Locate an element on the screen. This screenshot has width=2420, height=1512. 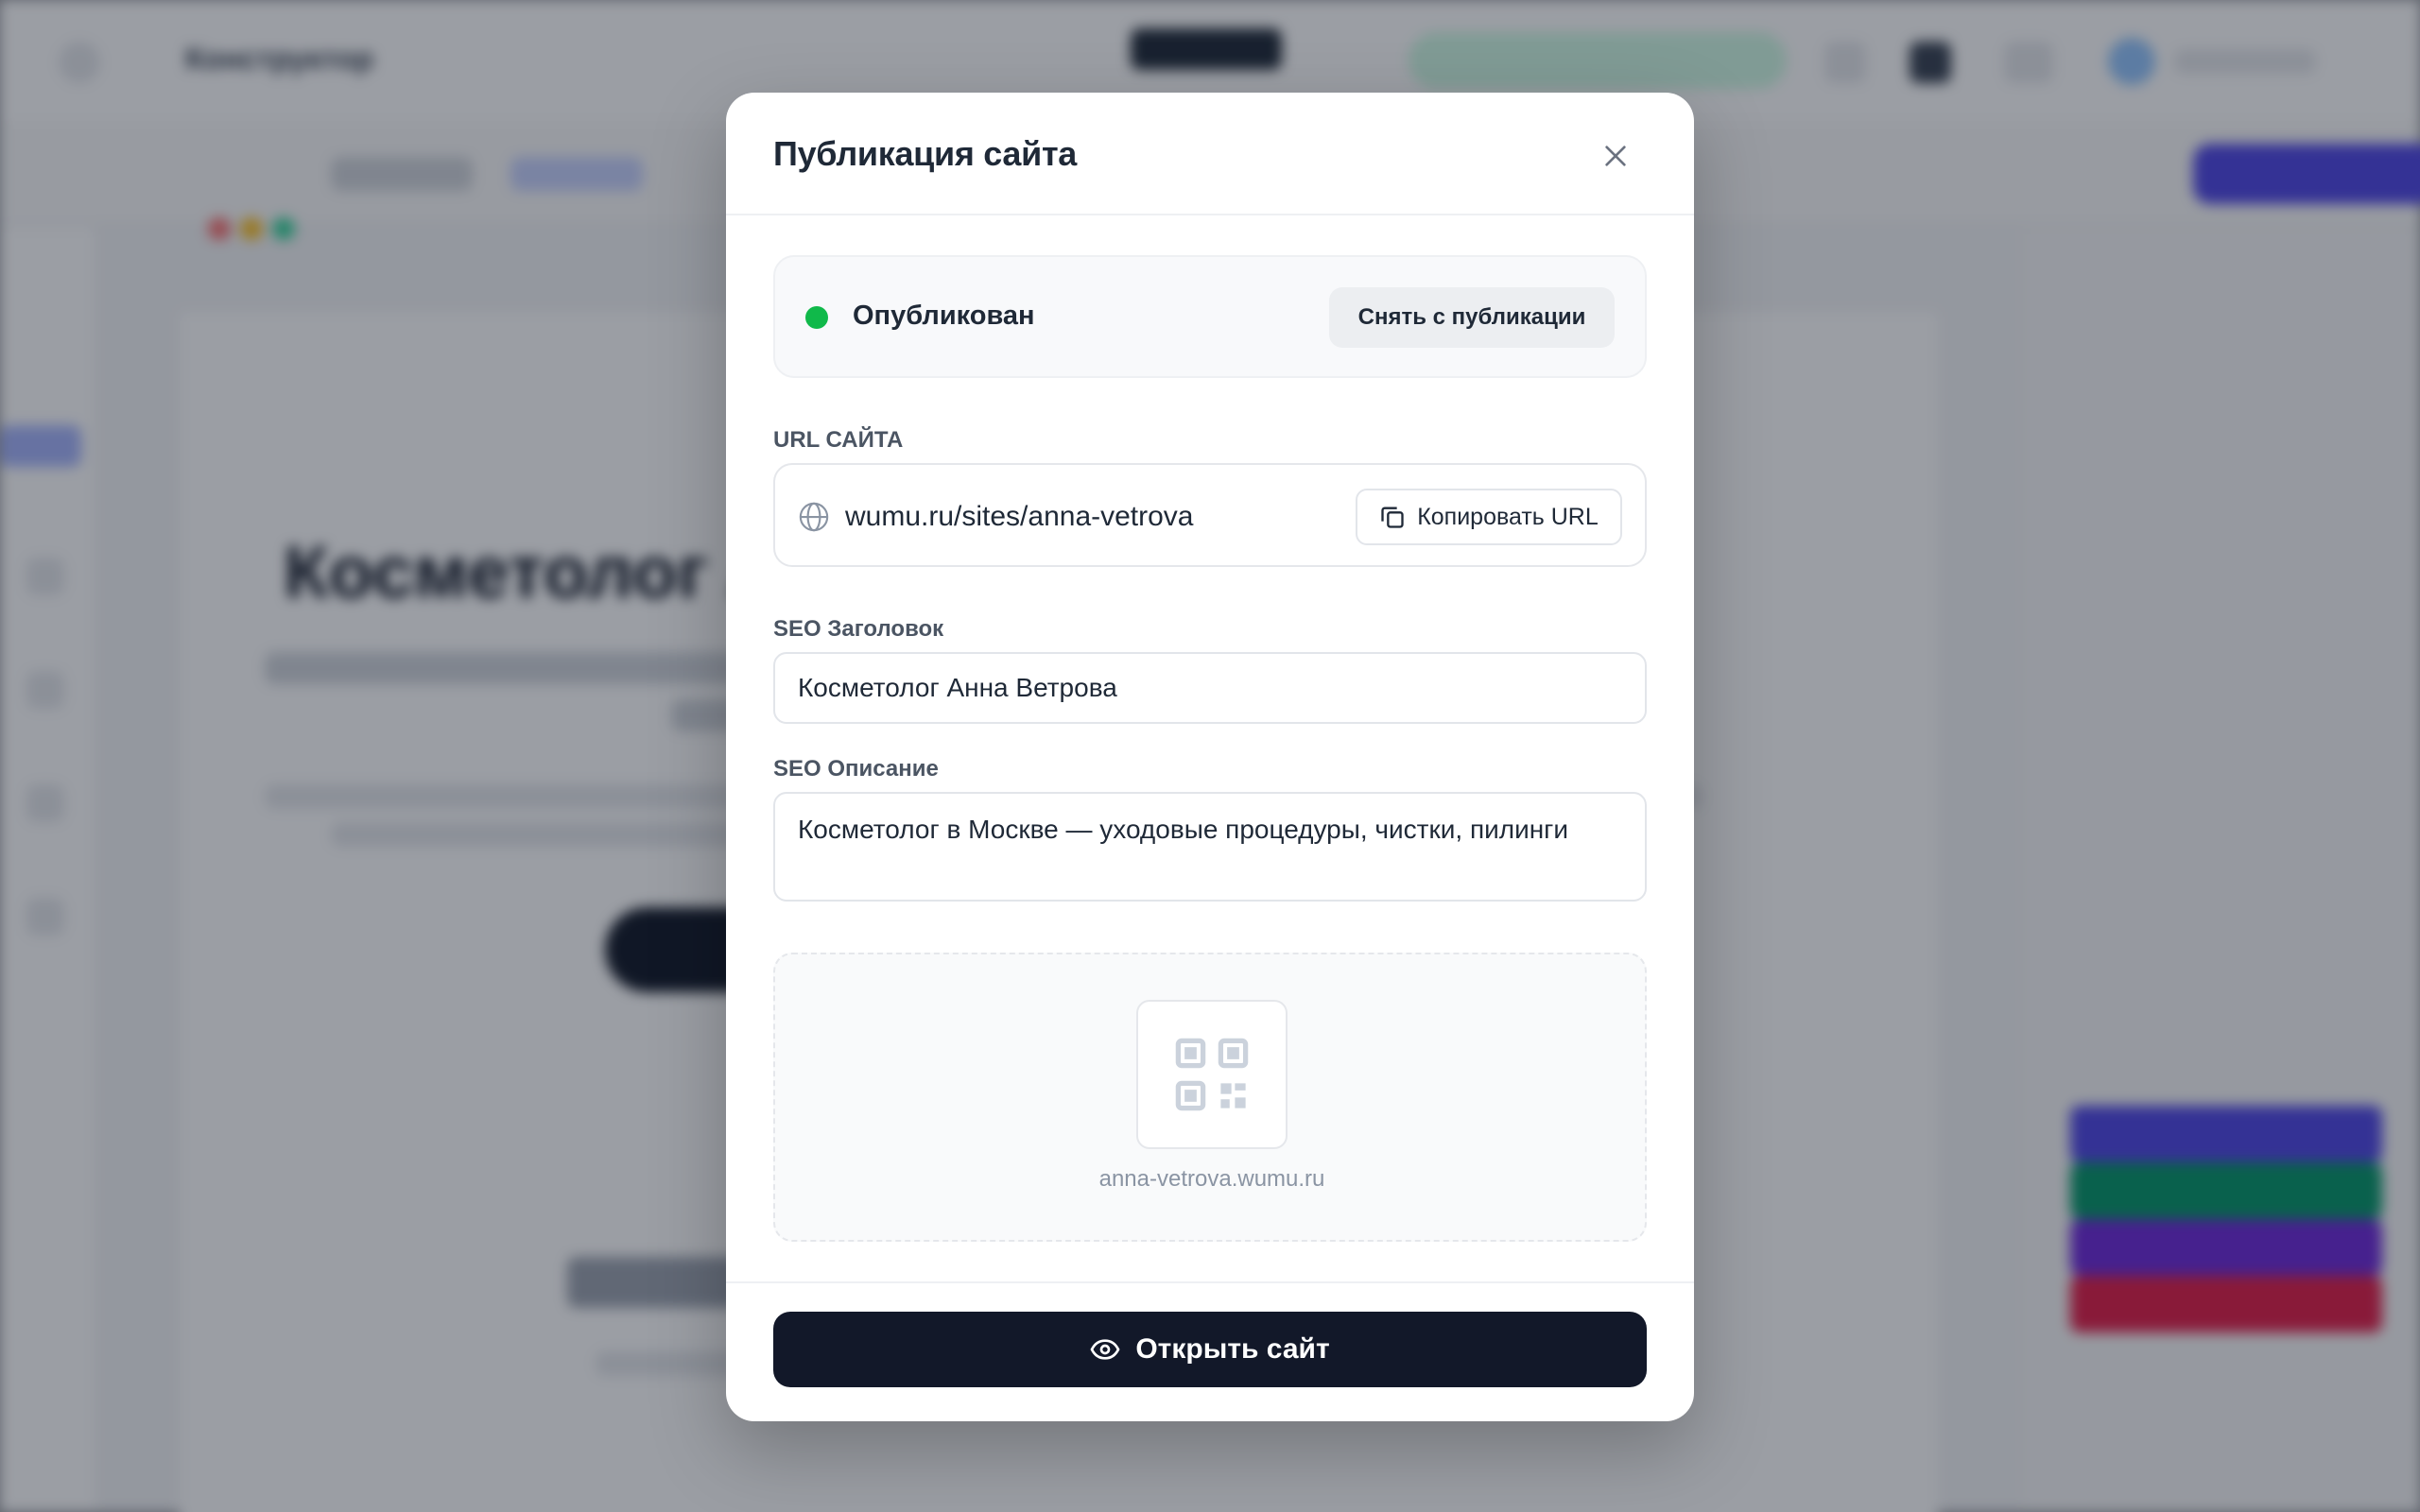
copy-icon is located at coordinates (1392, 517).